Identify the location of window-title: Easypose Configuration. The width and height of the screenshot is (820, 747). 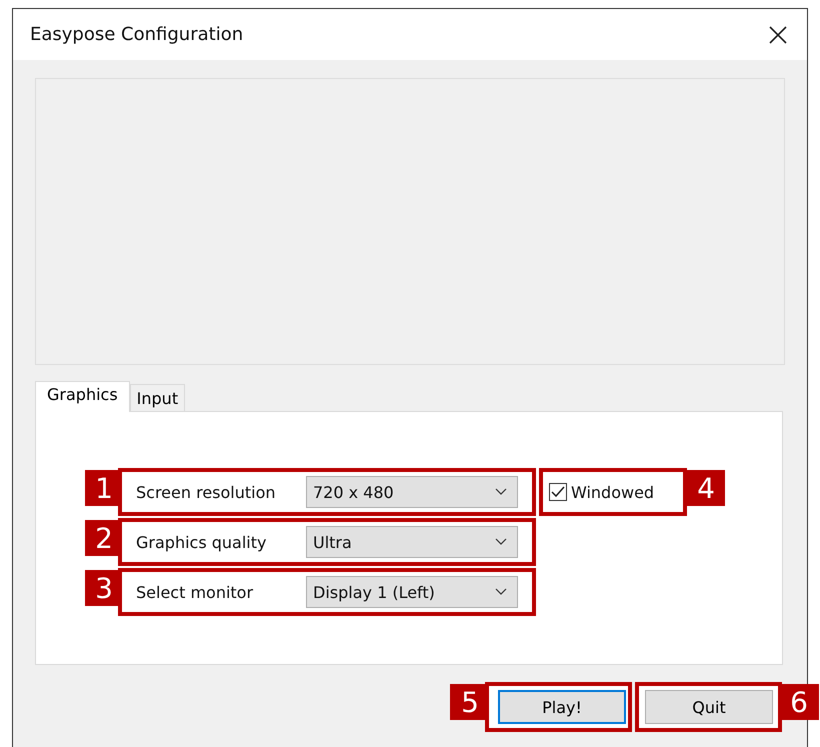
(137, 34).